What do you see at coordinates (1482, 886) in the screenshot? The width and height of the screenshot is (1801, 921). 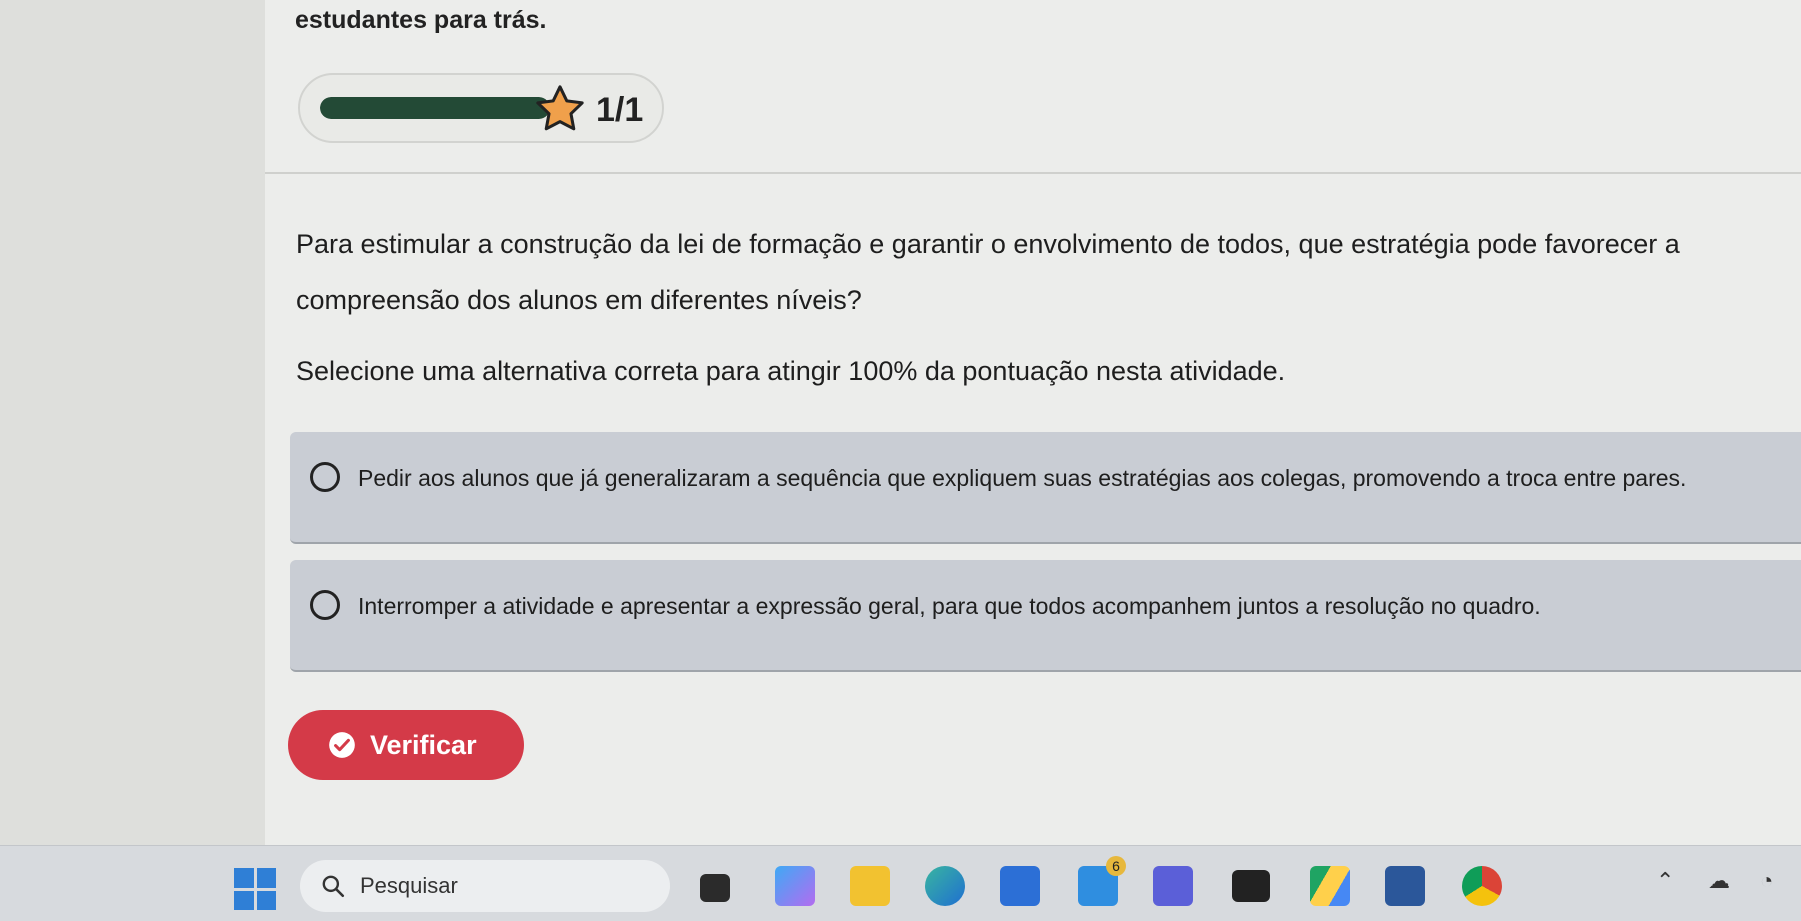 I see `chrome-icon` at bounding box center [1482, 886].